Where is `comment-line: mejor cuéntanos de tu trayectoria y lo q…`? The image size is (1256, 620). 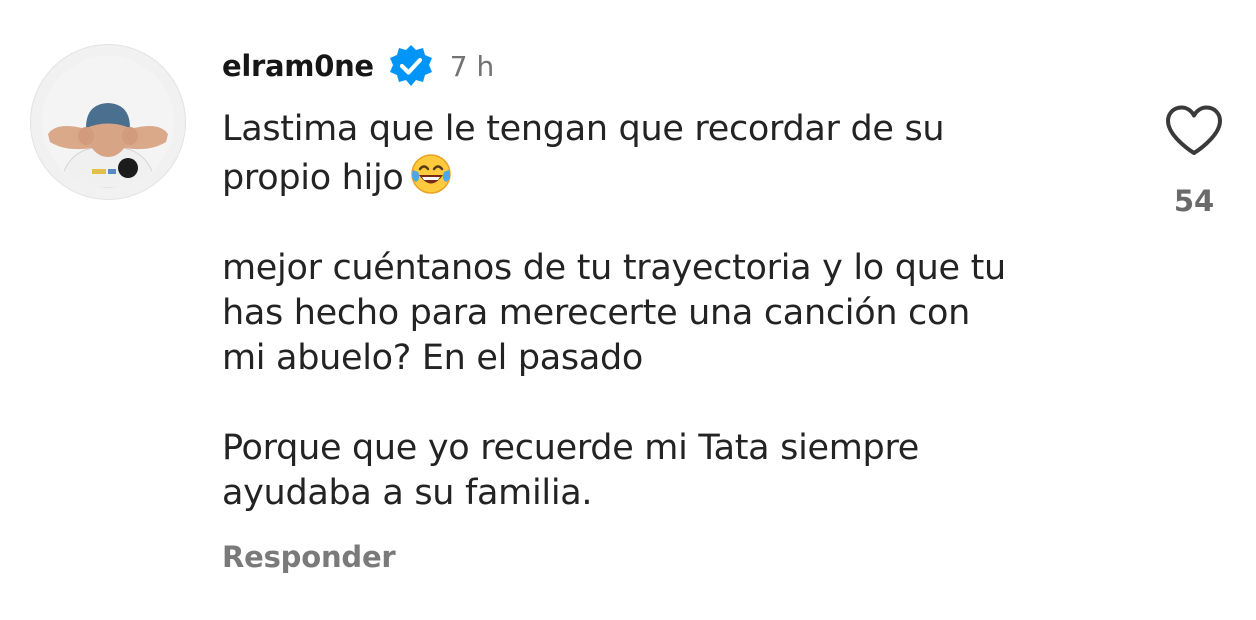
comment-line: mejor cuéntanos de tu trayectoria y lo q… is located at coordinates (614, 268).